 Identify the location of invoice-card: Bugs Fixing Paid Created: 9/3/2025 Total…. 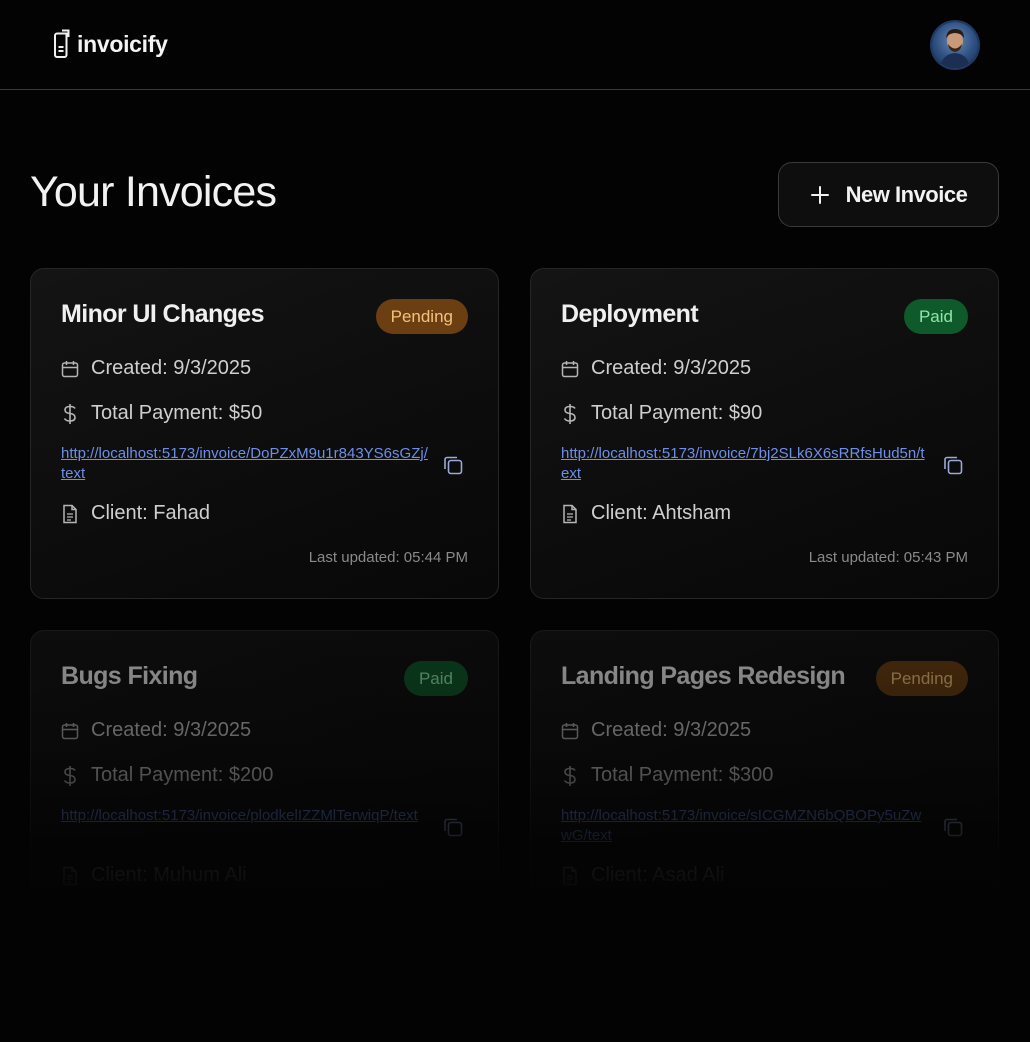
(264, 795).